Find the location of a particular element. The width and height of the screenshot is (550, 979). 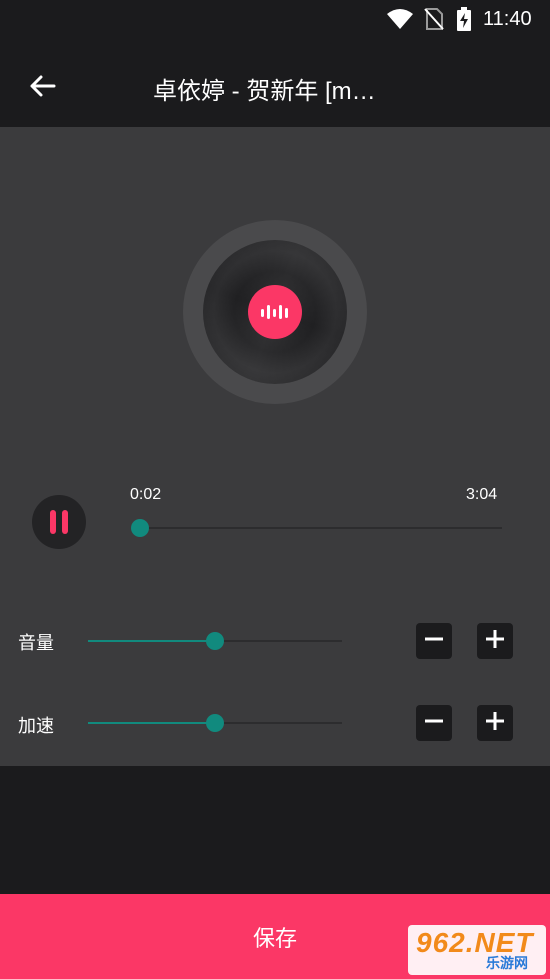

pause-icon is located at coordinates (59, 522).